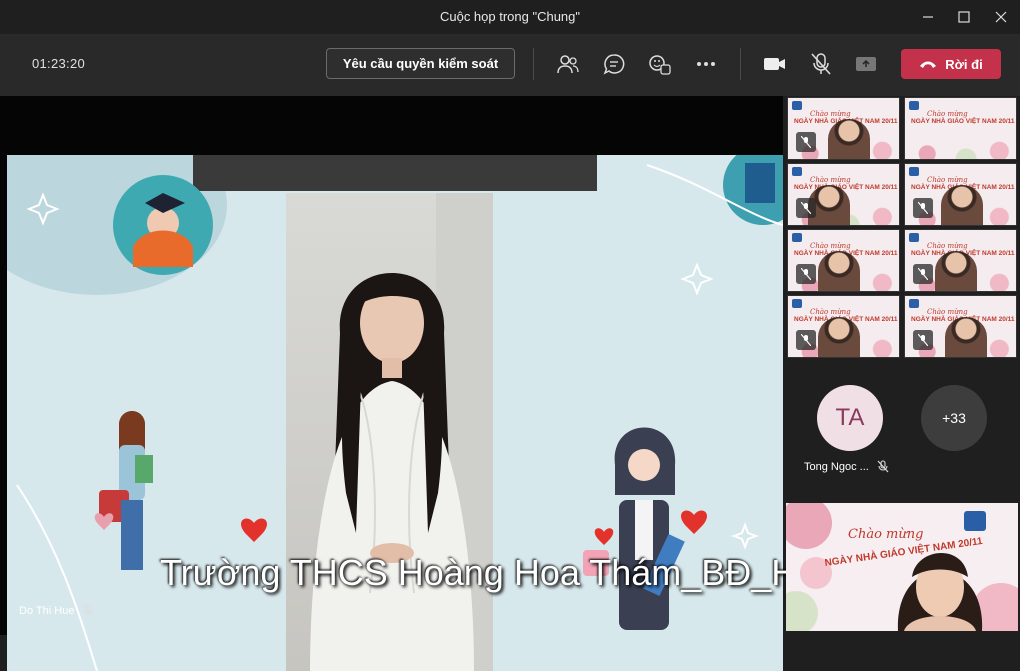 The image size is (1020, 671). I want to click on avatar-initials: TA, so click(850, 417).